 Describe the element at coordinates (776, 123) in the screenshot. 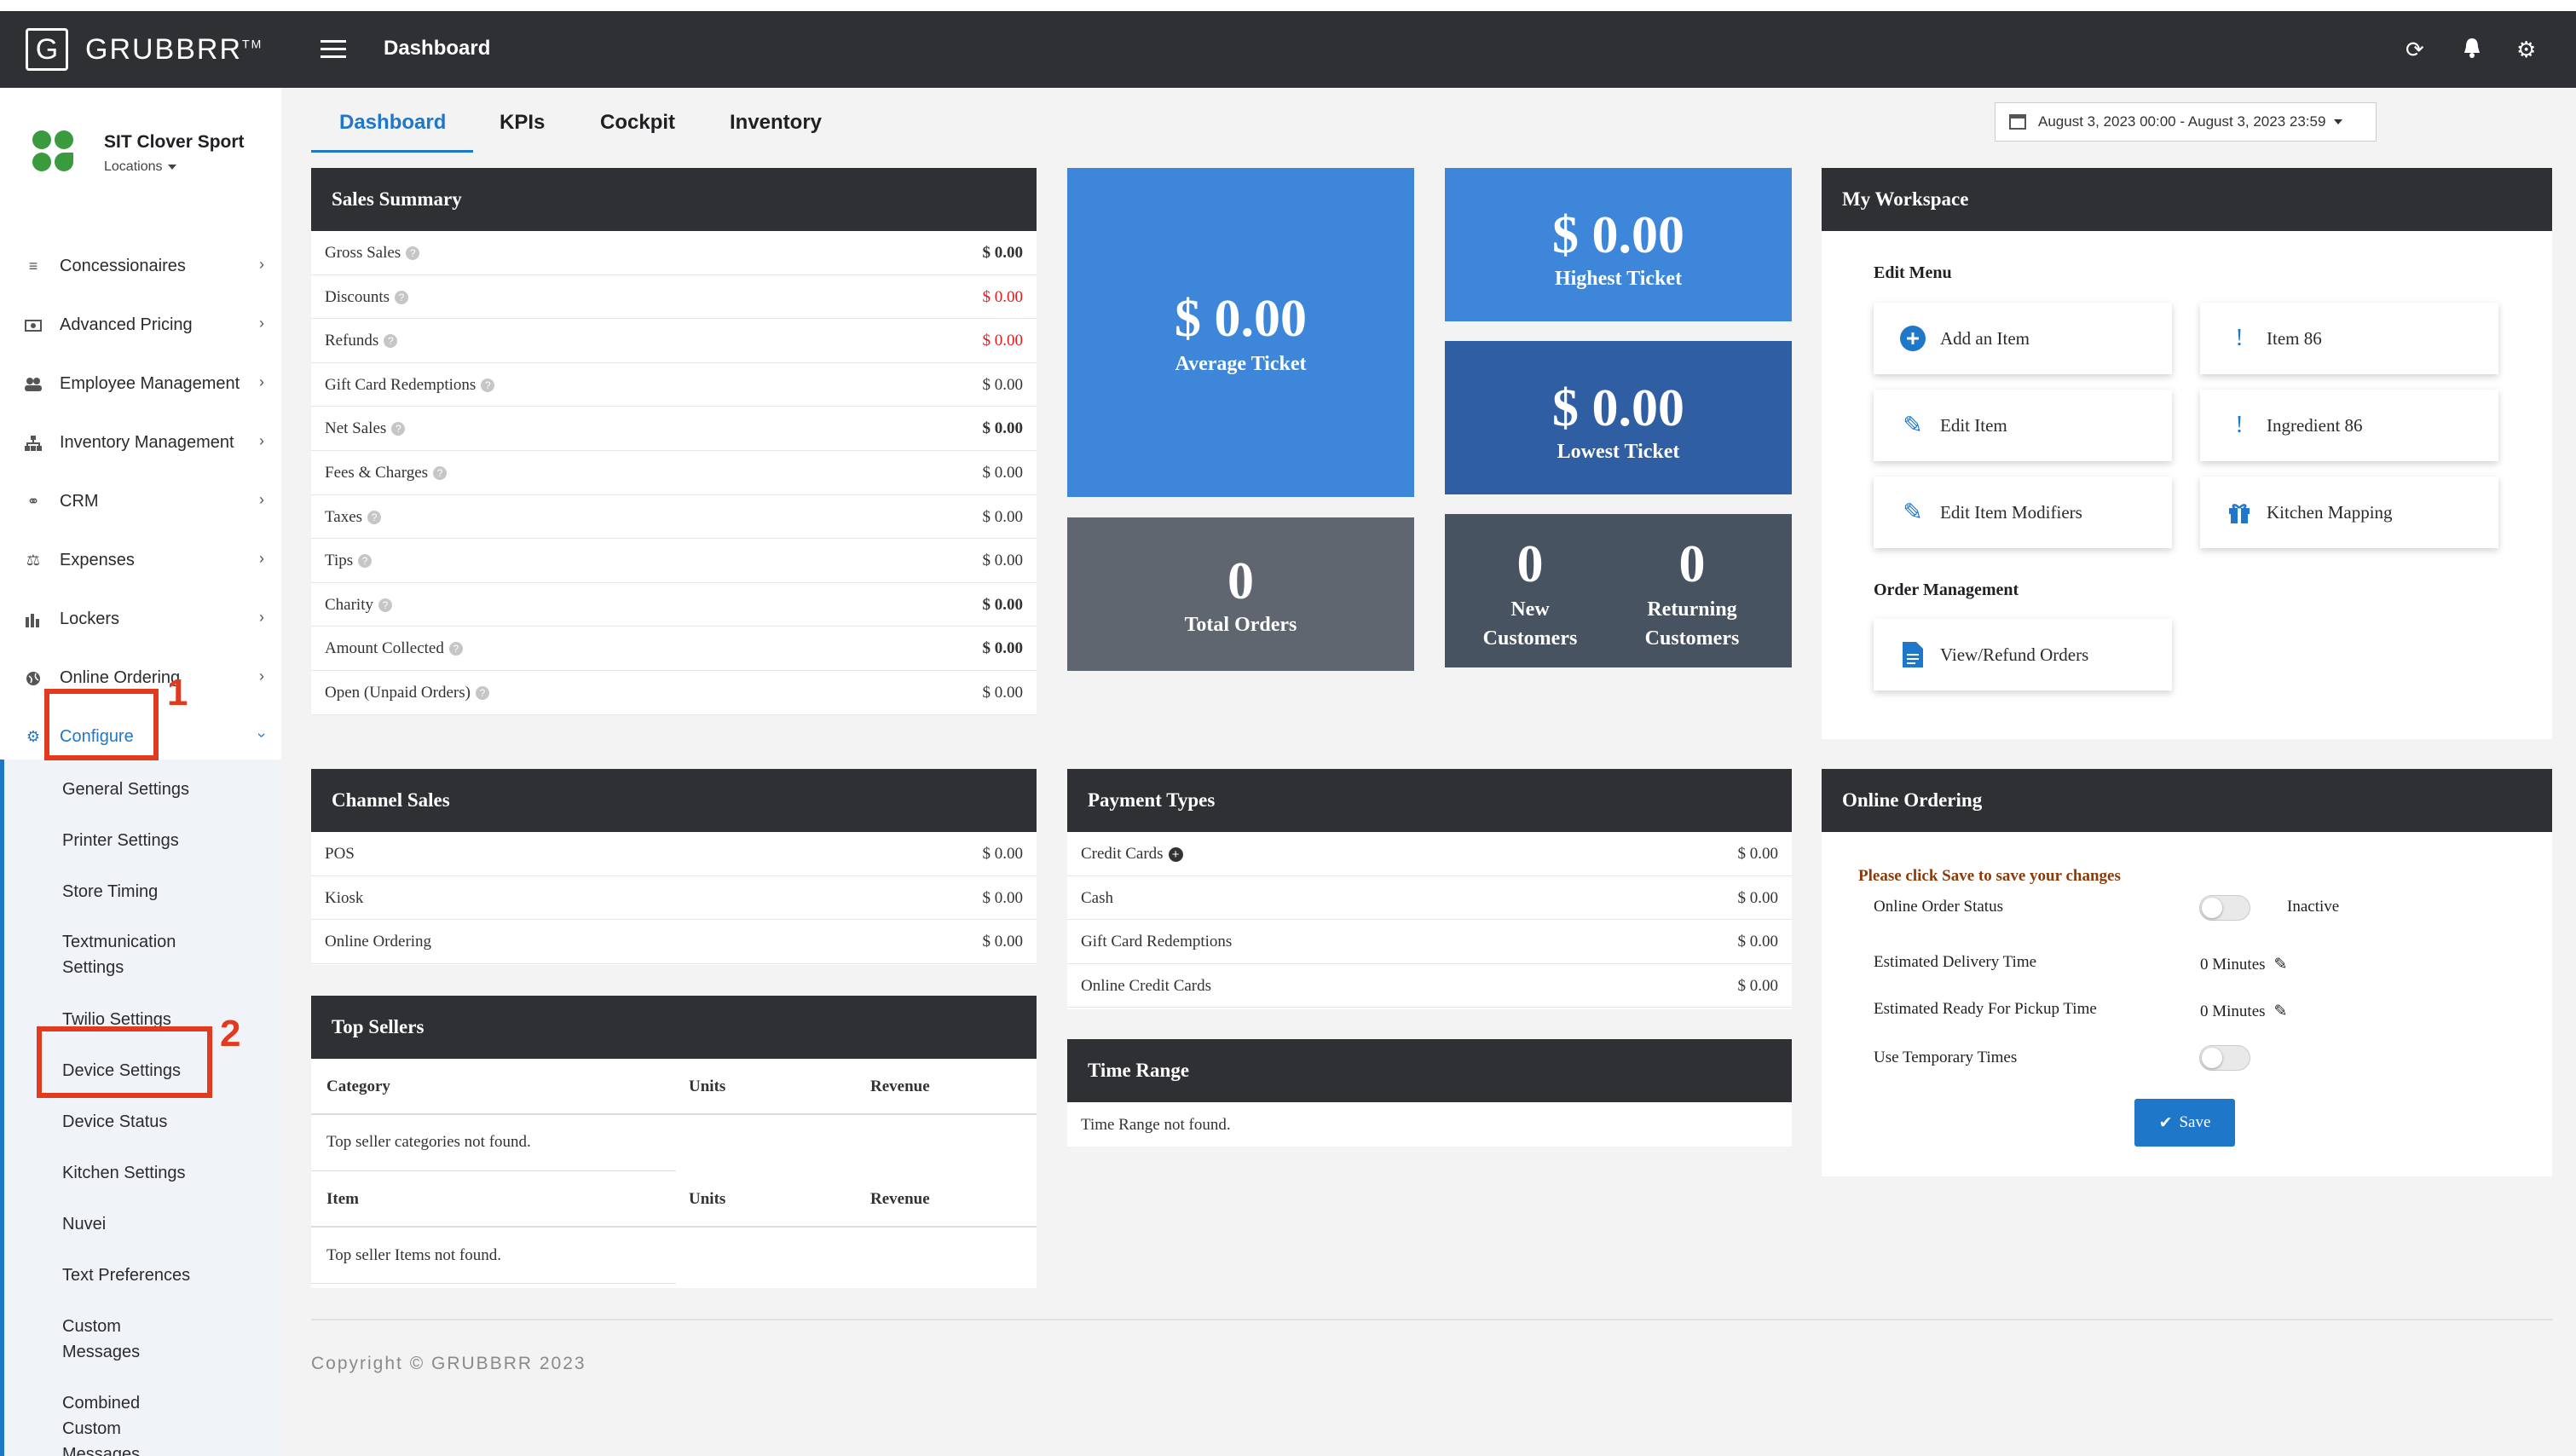

I see `tab-inventory: Inventory` at that location.